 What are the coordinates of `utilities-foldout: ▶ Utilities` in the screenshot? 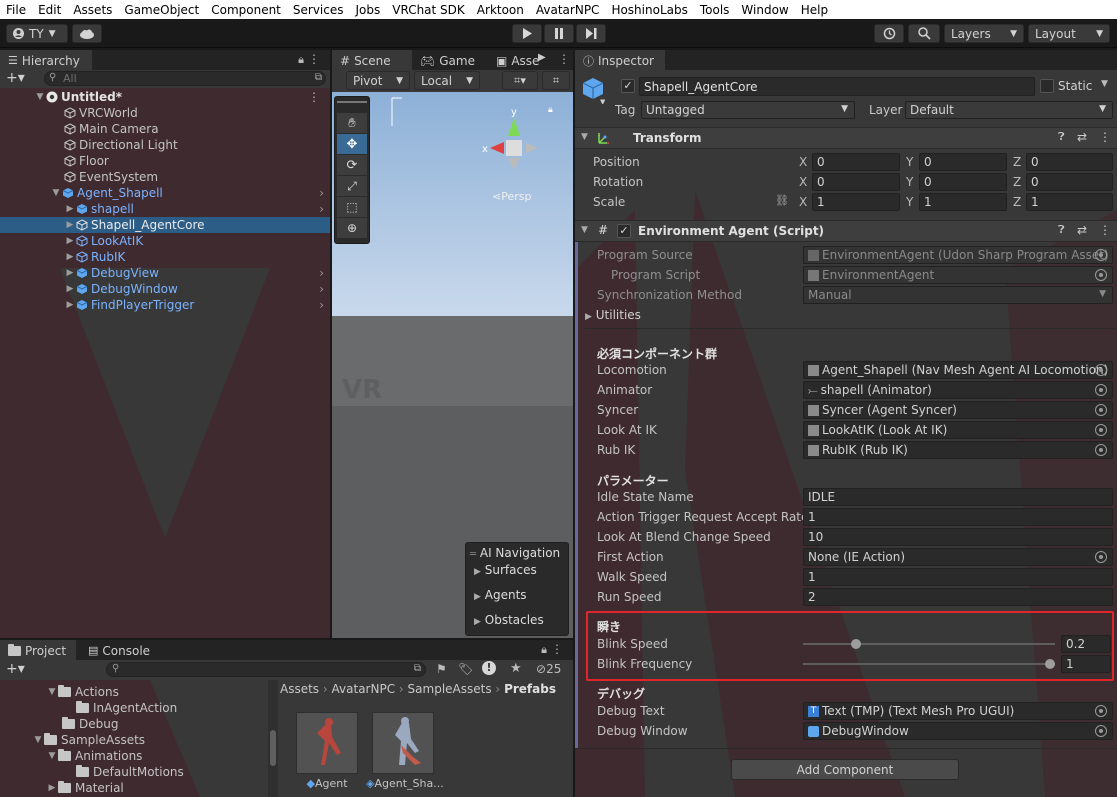 It's located at (613, 315).